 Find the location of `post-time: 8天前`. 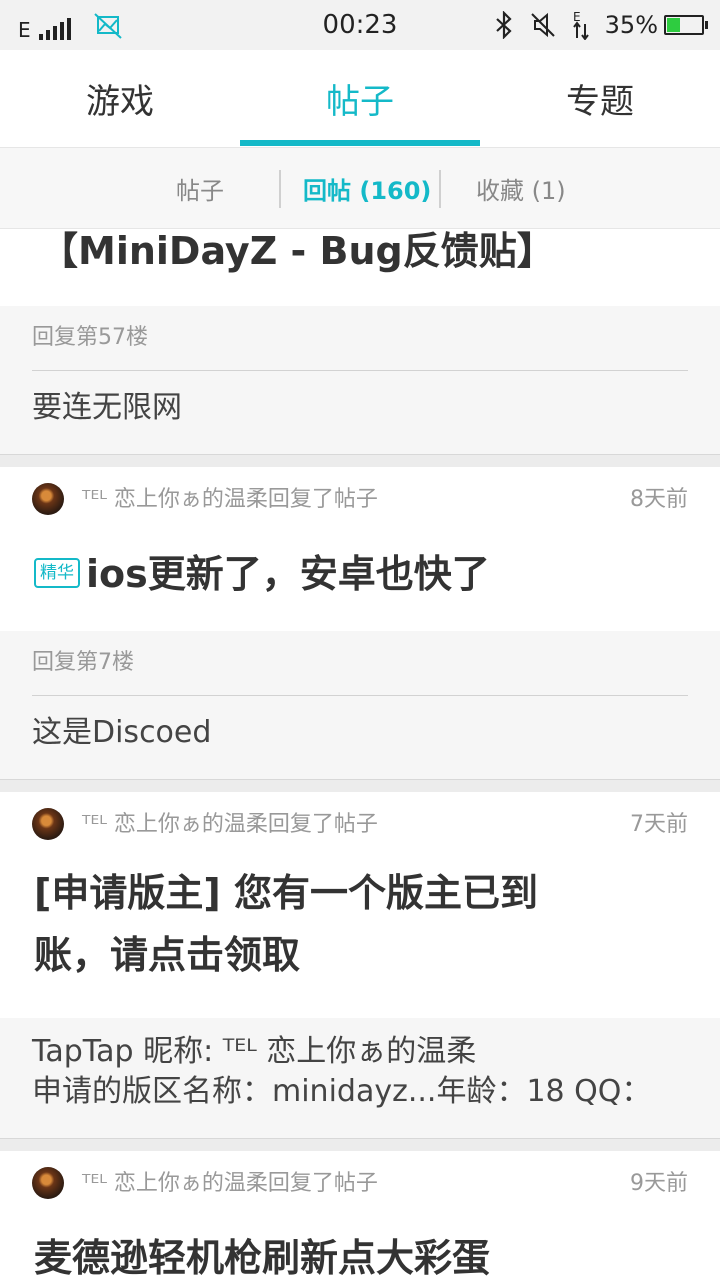

post-time: 8天前 is located at coordinates (659, 499).